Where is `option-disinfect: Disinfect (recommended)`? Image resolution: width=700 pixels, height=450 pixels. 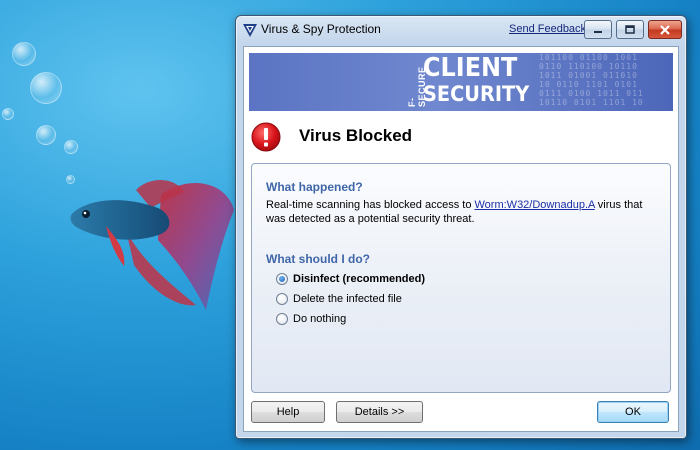
option-disinfect: Disinfect (recommended) is located at coordinates (350, 279).